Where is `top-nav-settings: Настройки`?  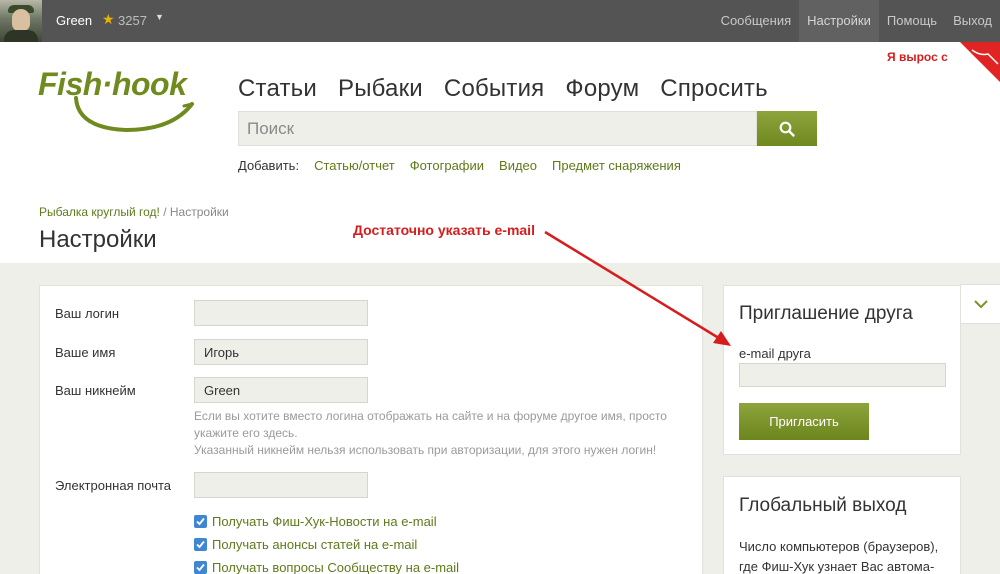 top-nav-settings: Настройки is located at coordinates (839, 21).